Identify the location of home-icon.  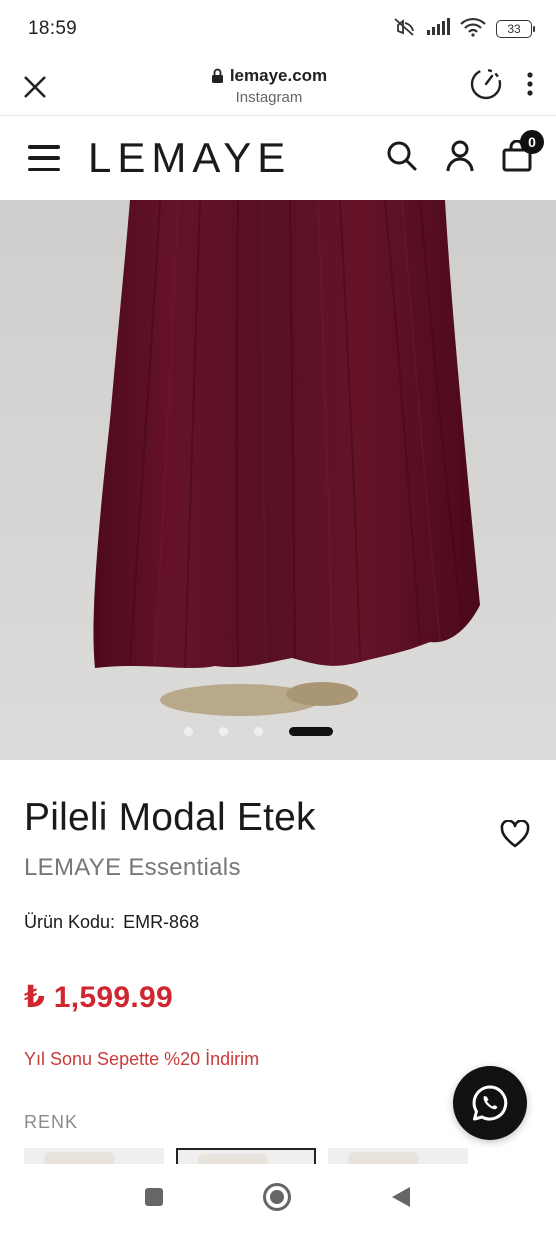
(277, 1196).